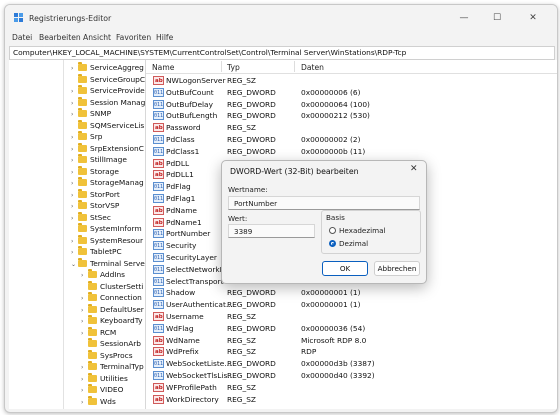  I want to click on dialog-title: DWORD-Wert (32-Bit) bearbeiten, so click(294, 171).